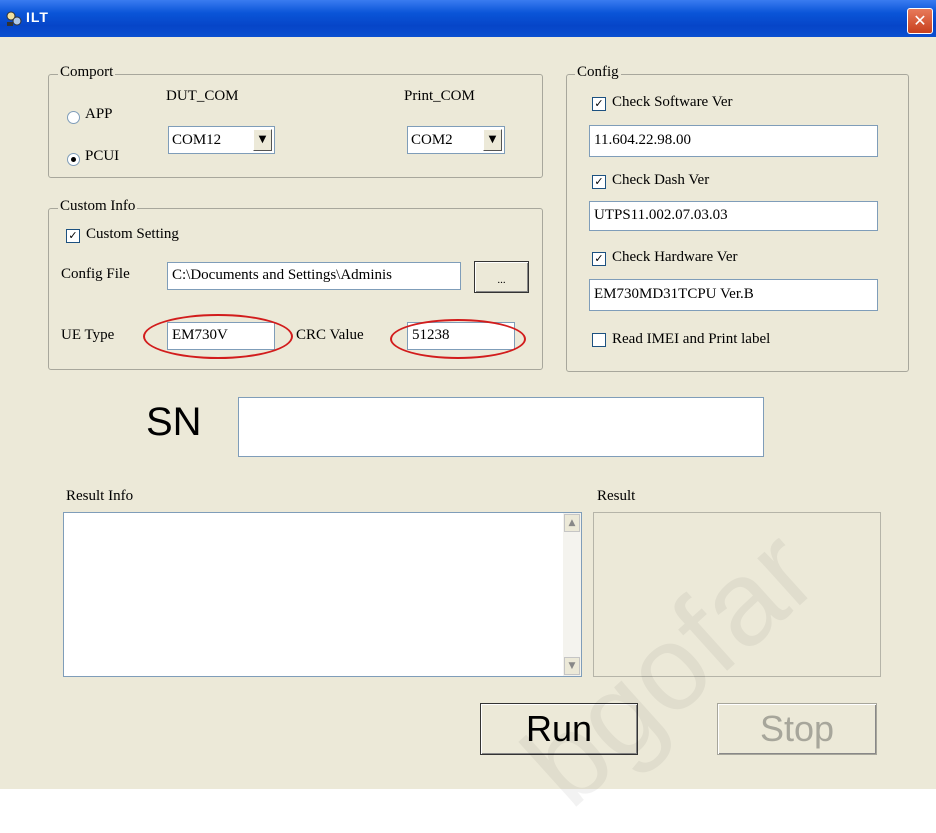 This screenshot has width=936, height=833. I want to click on custom-setting-label: Custom Setting, so click(132, 234).